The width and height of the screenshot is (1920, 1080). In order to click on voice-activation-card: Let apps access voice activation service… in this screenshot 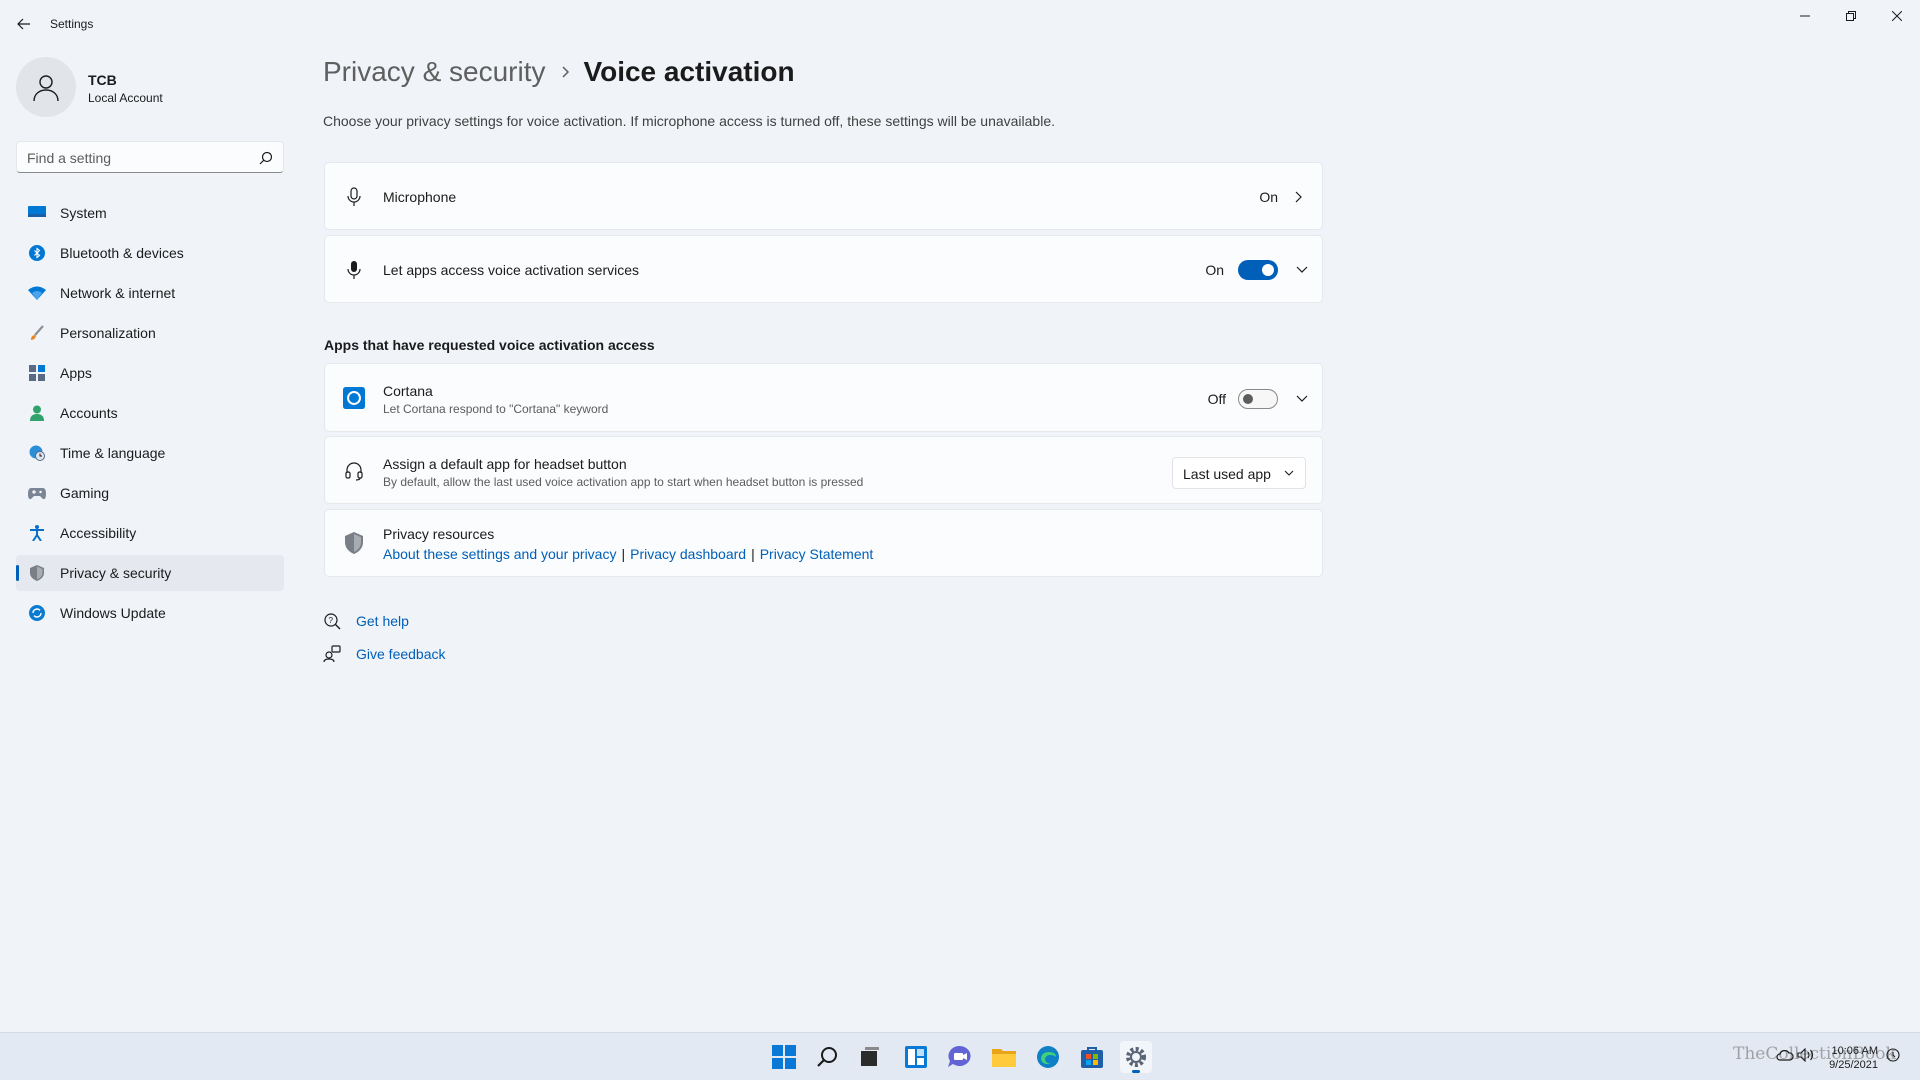, I will do `click(823, 269)`.